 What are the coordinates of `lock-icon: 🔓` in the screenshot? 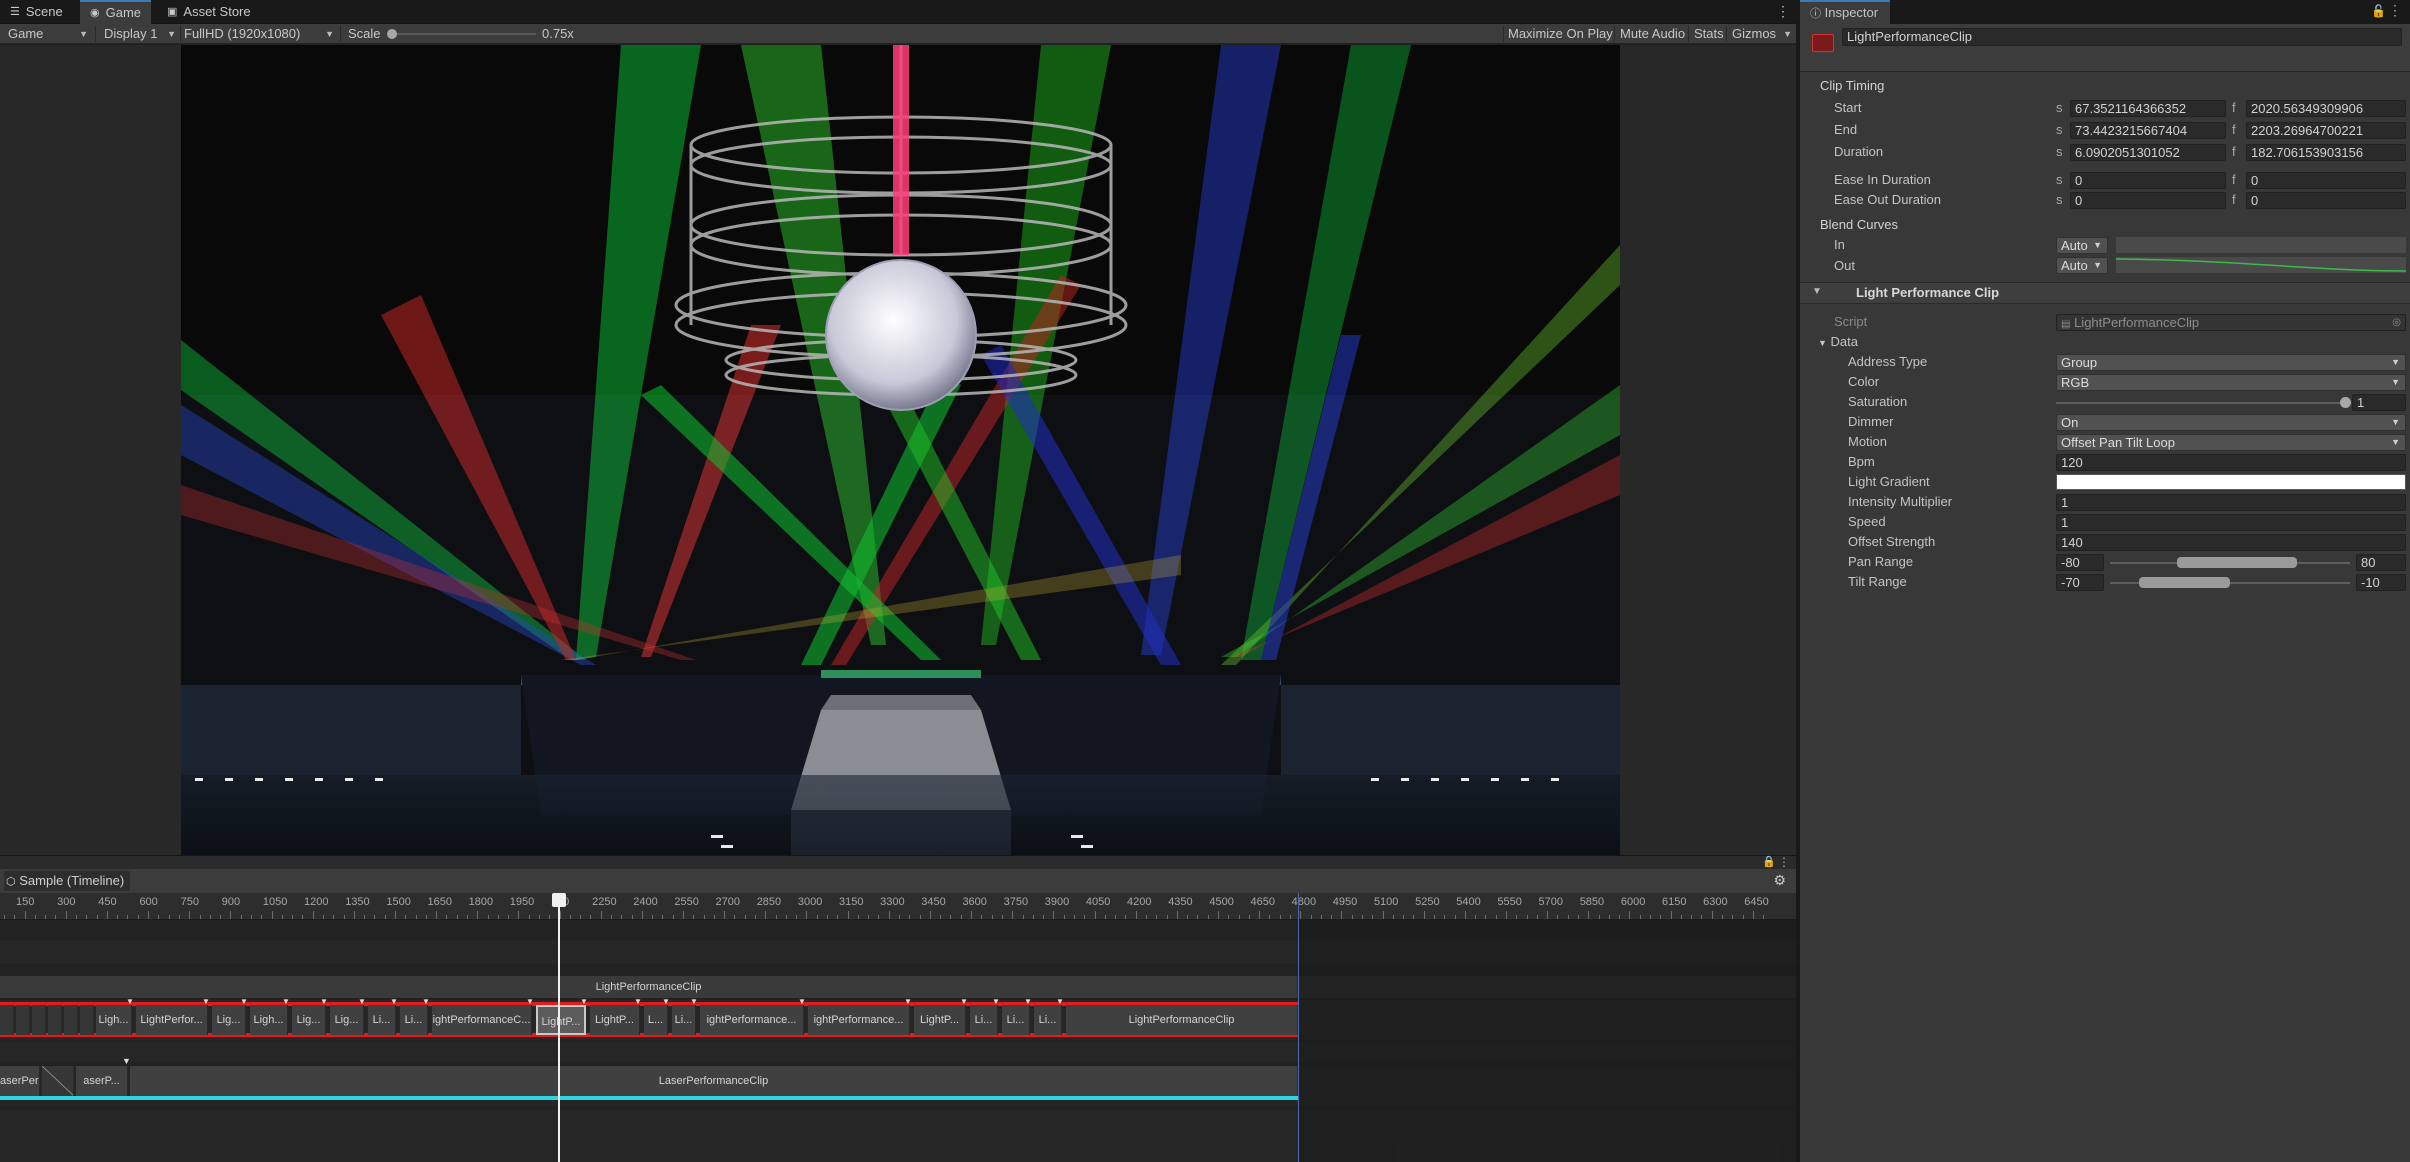 It's located at (2378, 11).